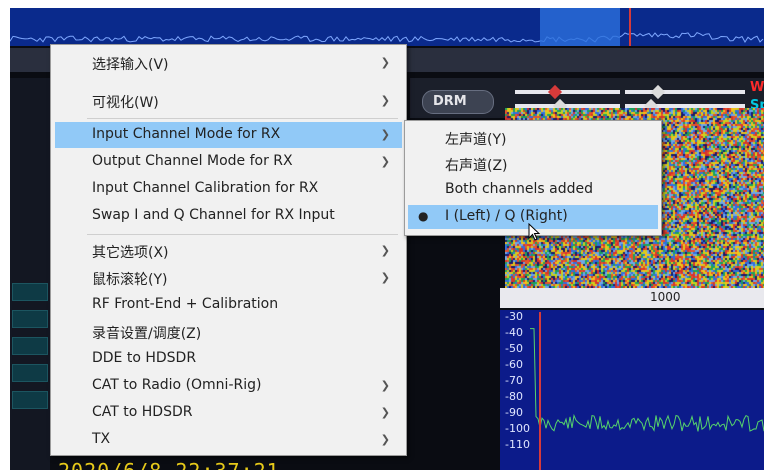 The width and height of the screenshot is (764, 470). I want to click on drm-button: DRM, so click(458, 102).